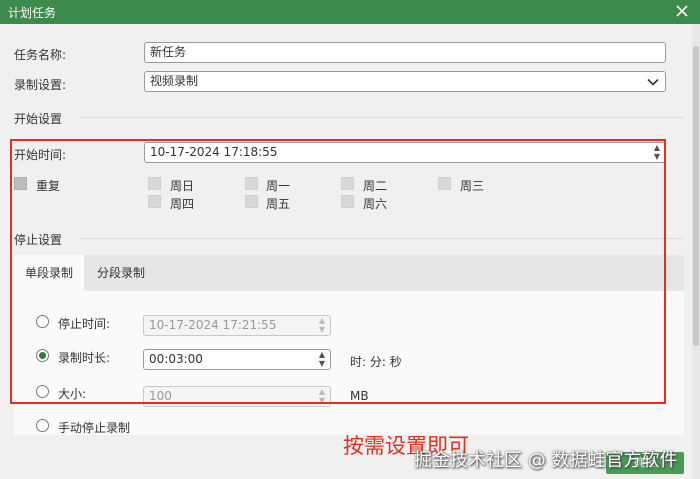 This screenshot has width=700, height=479. What do you see at coordinates (40, 55) in the screenshot?
I see `task-name-label: 任务名称:` at bounding box center [40, 55].